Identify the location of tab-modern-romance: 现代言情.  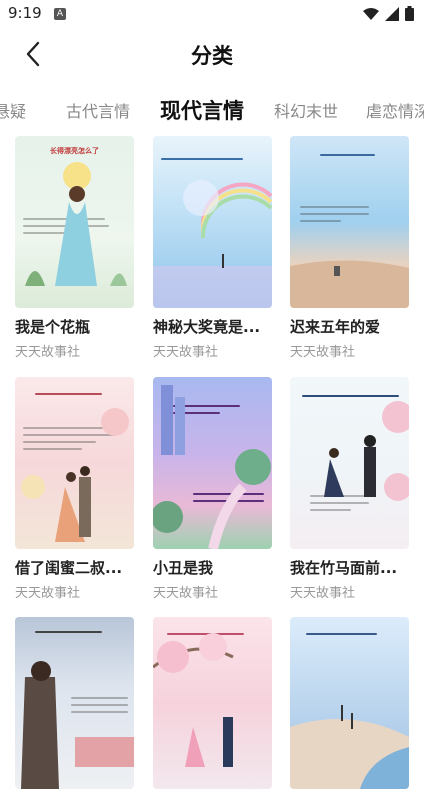
(202, 110).